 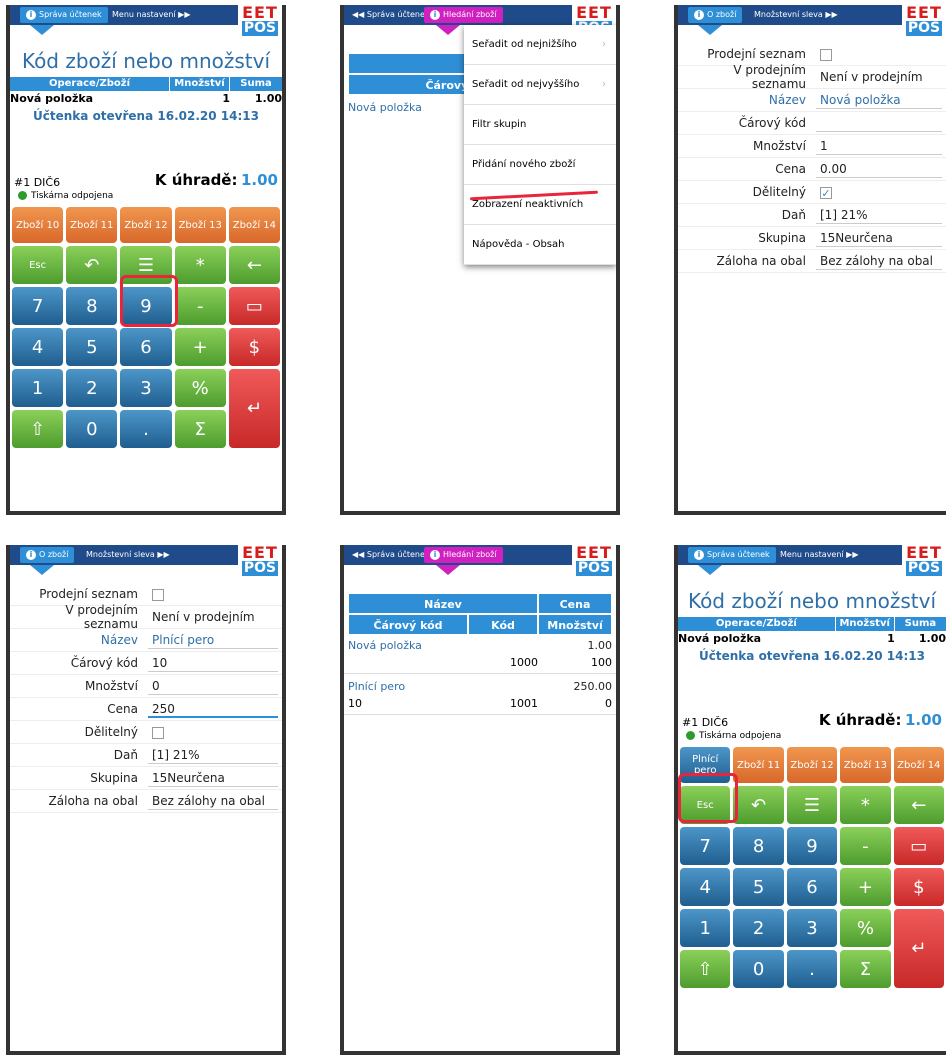 What do you see at coordinates (480, 655) in the screenshot?
I see `list-item: Nová položka 1.00 1000 100` at bounding box center [480, 655].